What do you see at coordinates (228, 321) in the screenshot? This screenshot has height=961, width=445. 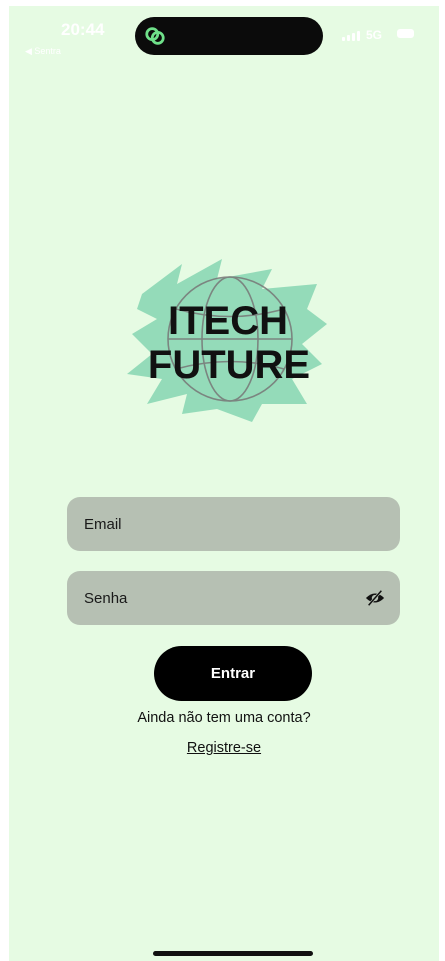 I see `logo-text-line1: ITECH` at bounding box center [228, 321].